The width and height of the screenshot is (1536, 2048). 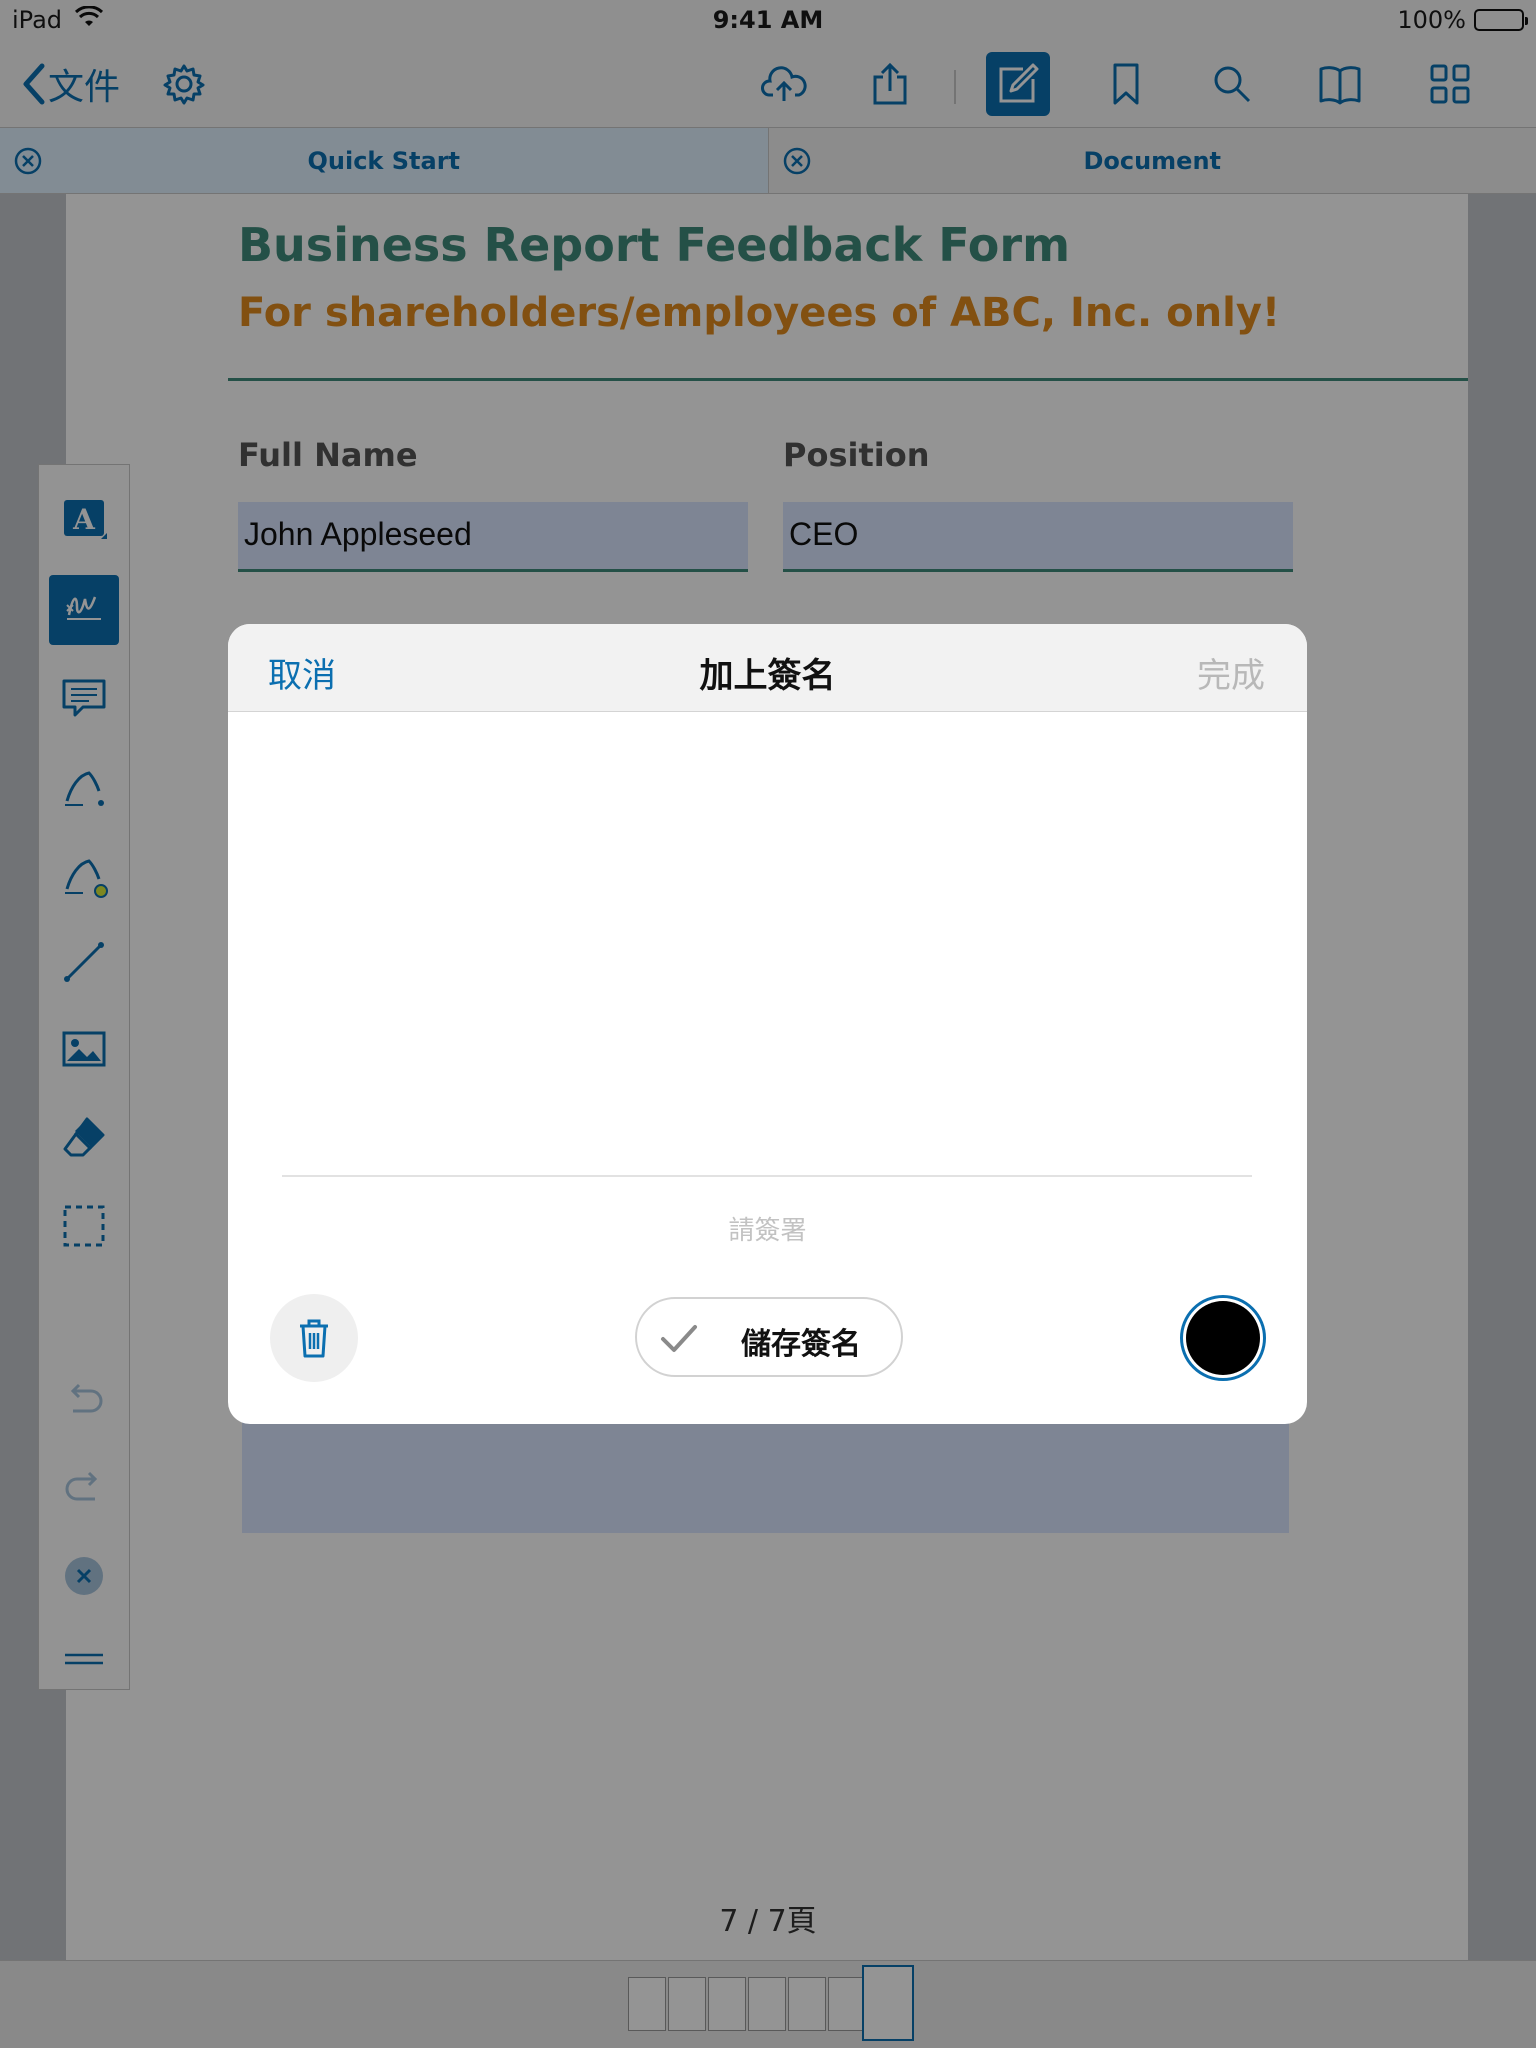 I want to click on done-button: 完成, so click(x=1231, y=672).